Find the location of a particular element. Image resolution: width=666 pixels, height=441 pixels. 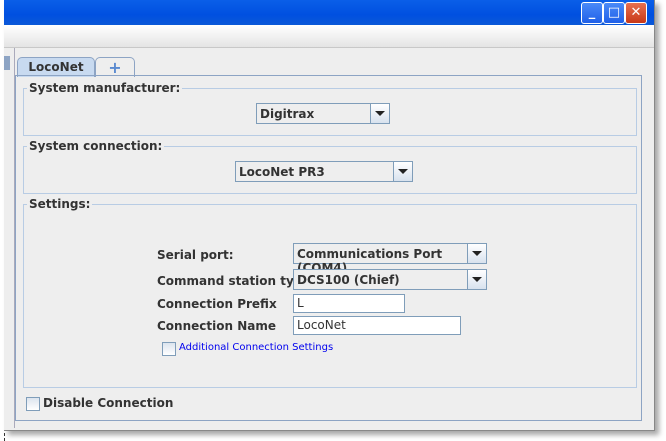

serial-port-combo: Communications Port (COM4) is located at coordinates (390, 259).